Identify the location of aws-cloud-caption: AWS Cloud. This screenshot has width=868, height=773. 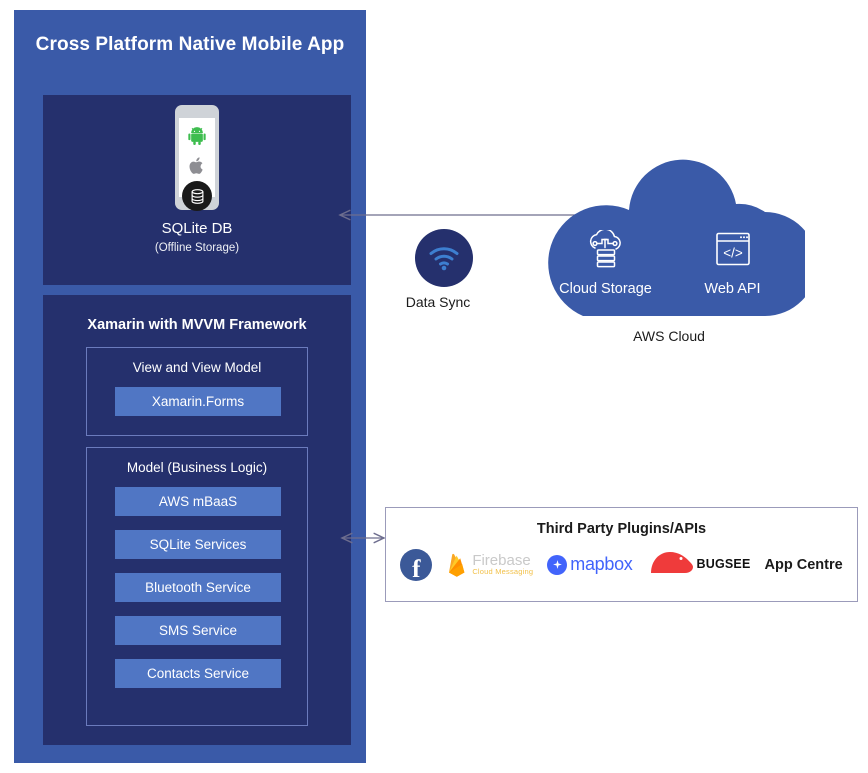
(669, 336).